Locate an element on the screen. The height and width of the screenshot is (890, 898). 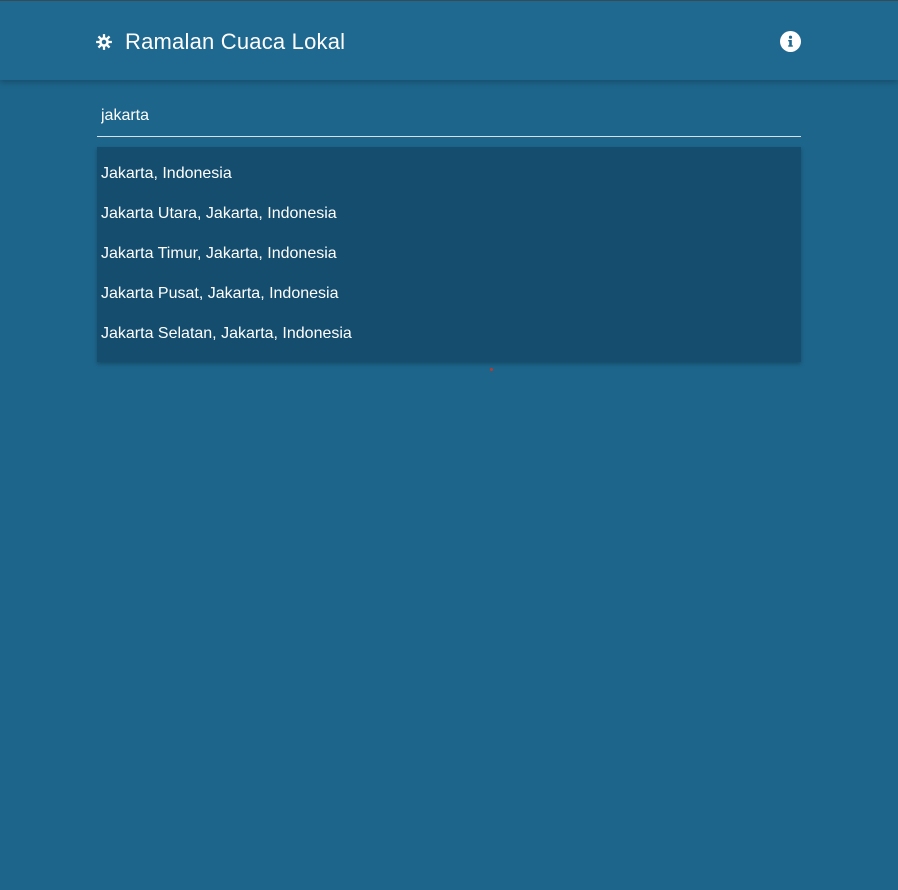
search-field is located at coordinates (449, 117).